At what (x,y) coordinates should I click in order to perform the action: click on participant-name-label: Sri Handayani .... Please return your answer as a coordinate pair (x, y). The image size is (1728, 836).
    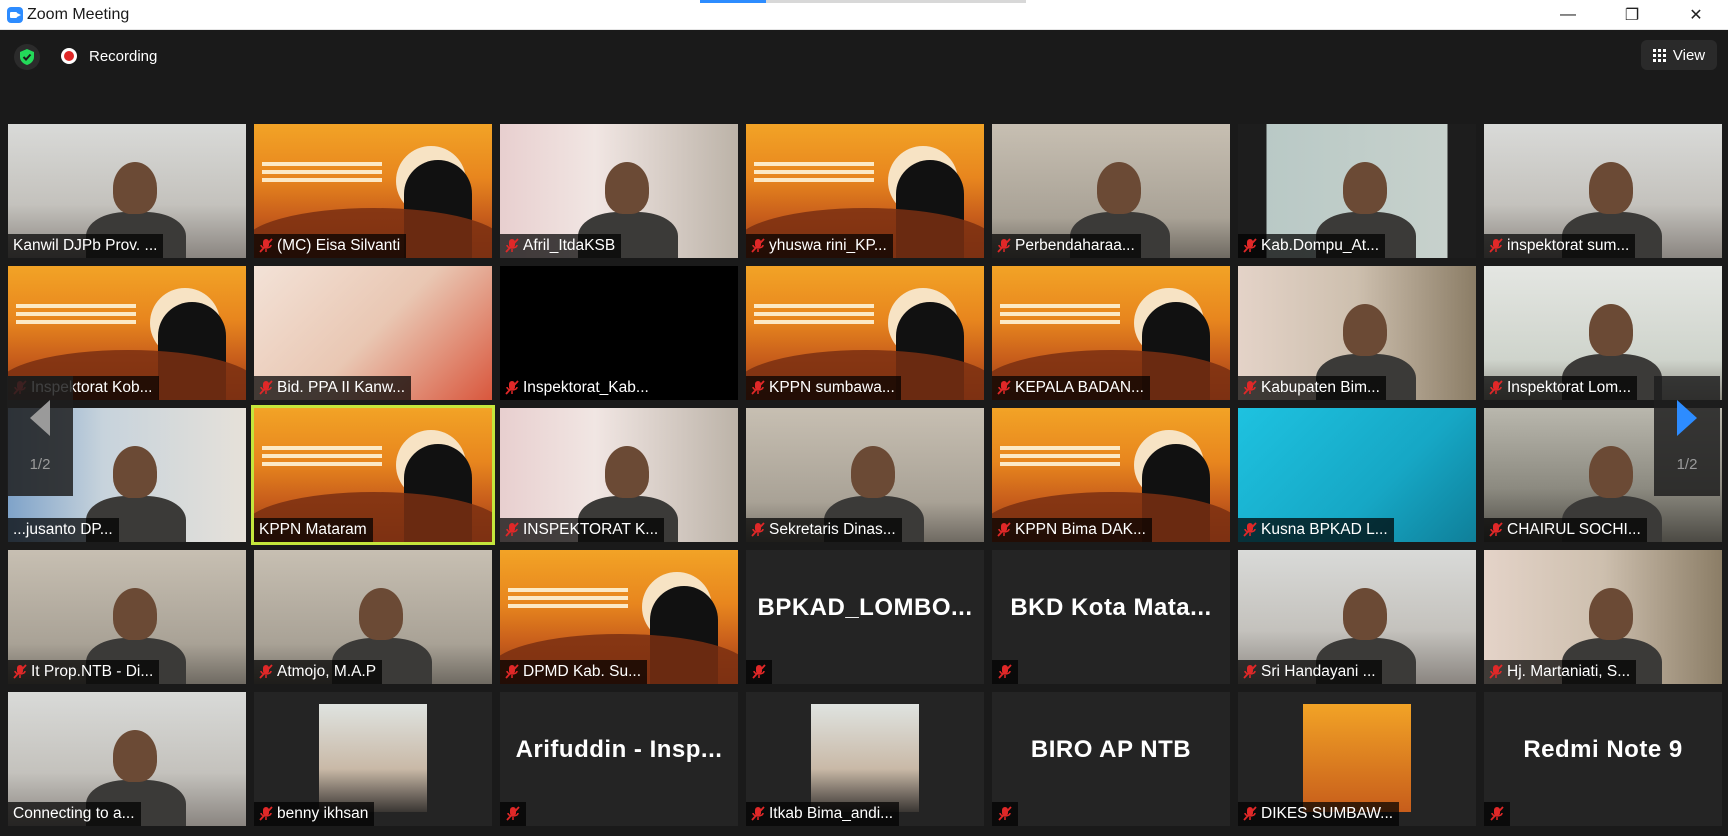
    Looking at the image, I should click on (1310, 672).